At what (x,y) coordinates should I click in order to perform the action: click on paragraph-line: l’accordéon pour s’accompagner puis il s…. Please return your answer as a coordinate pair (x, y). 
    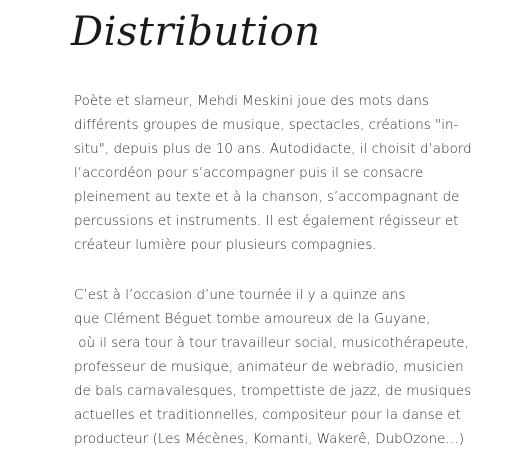
    Looking at the image, I should click on (249, 173).